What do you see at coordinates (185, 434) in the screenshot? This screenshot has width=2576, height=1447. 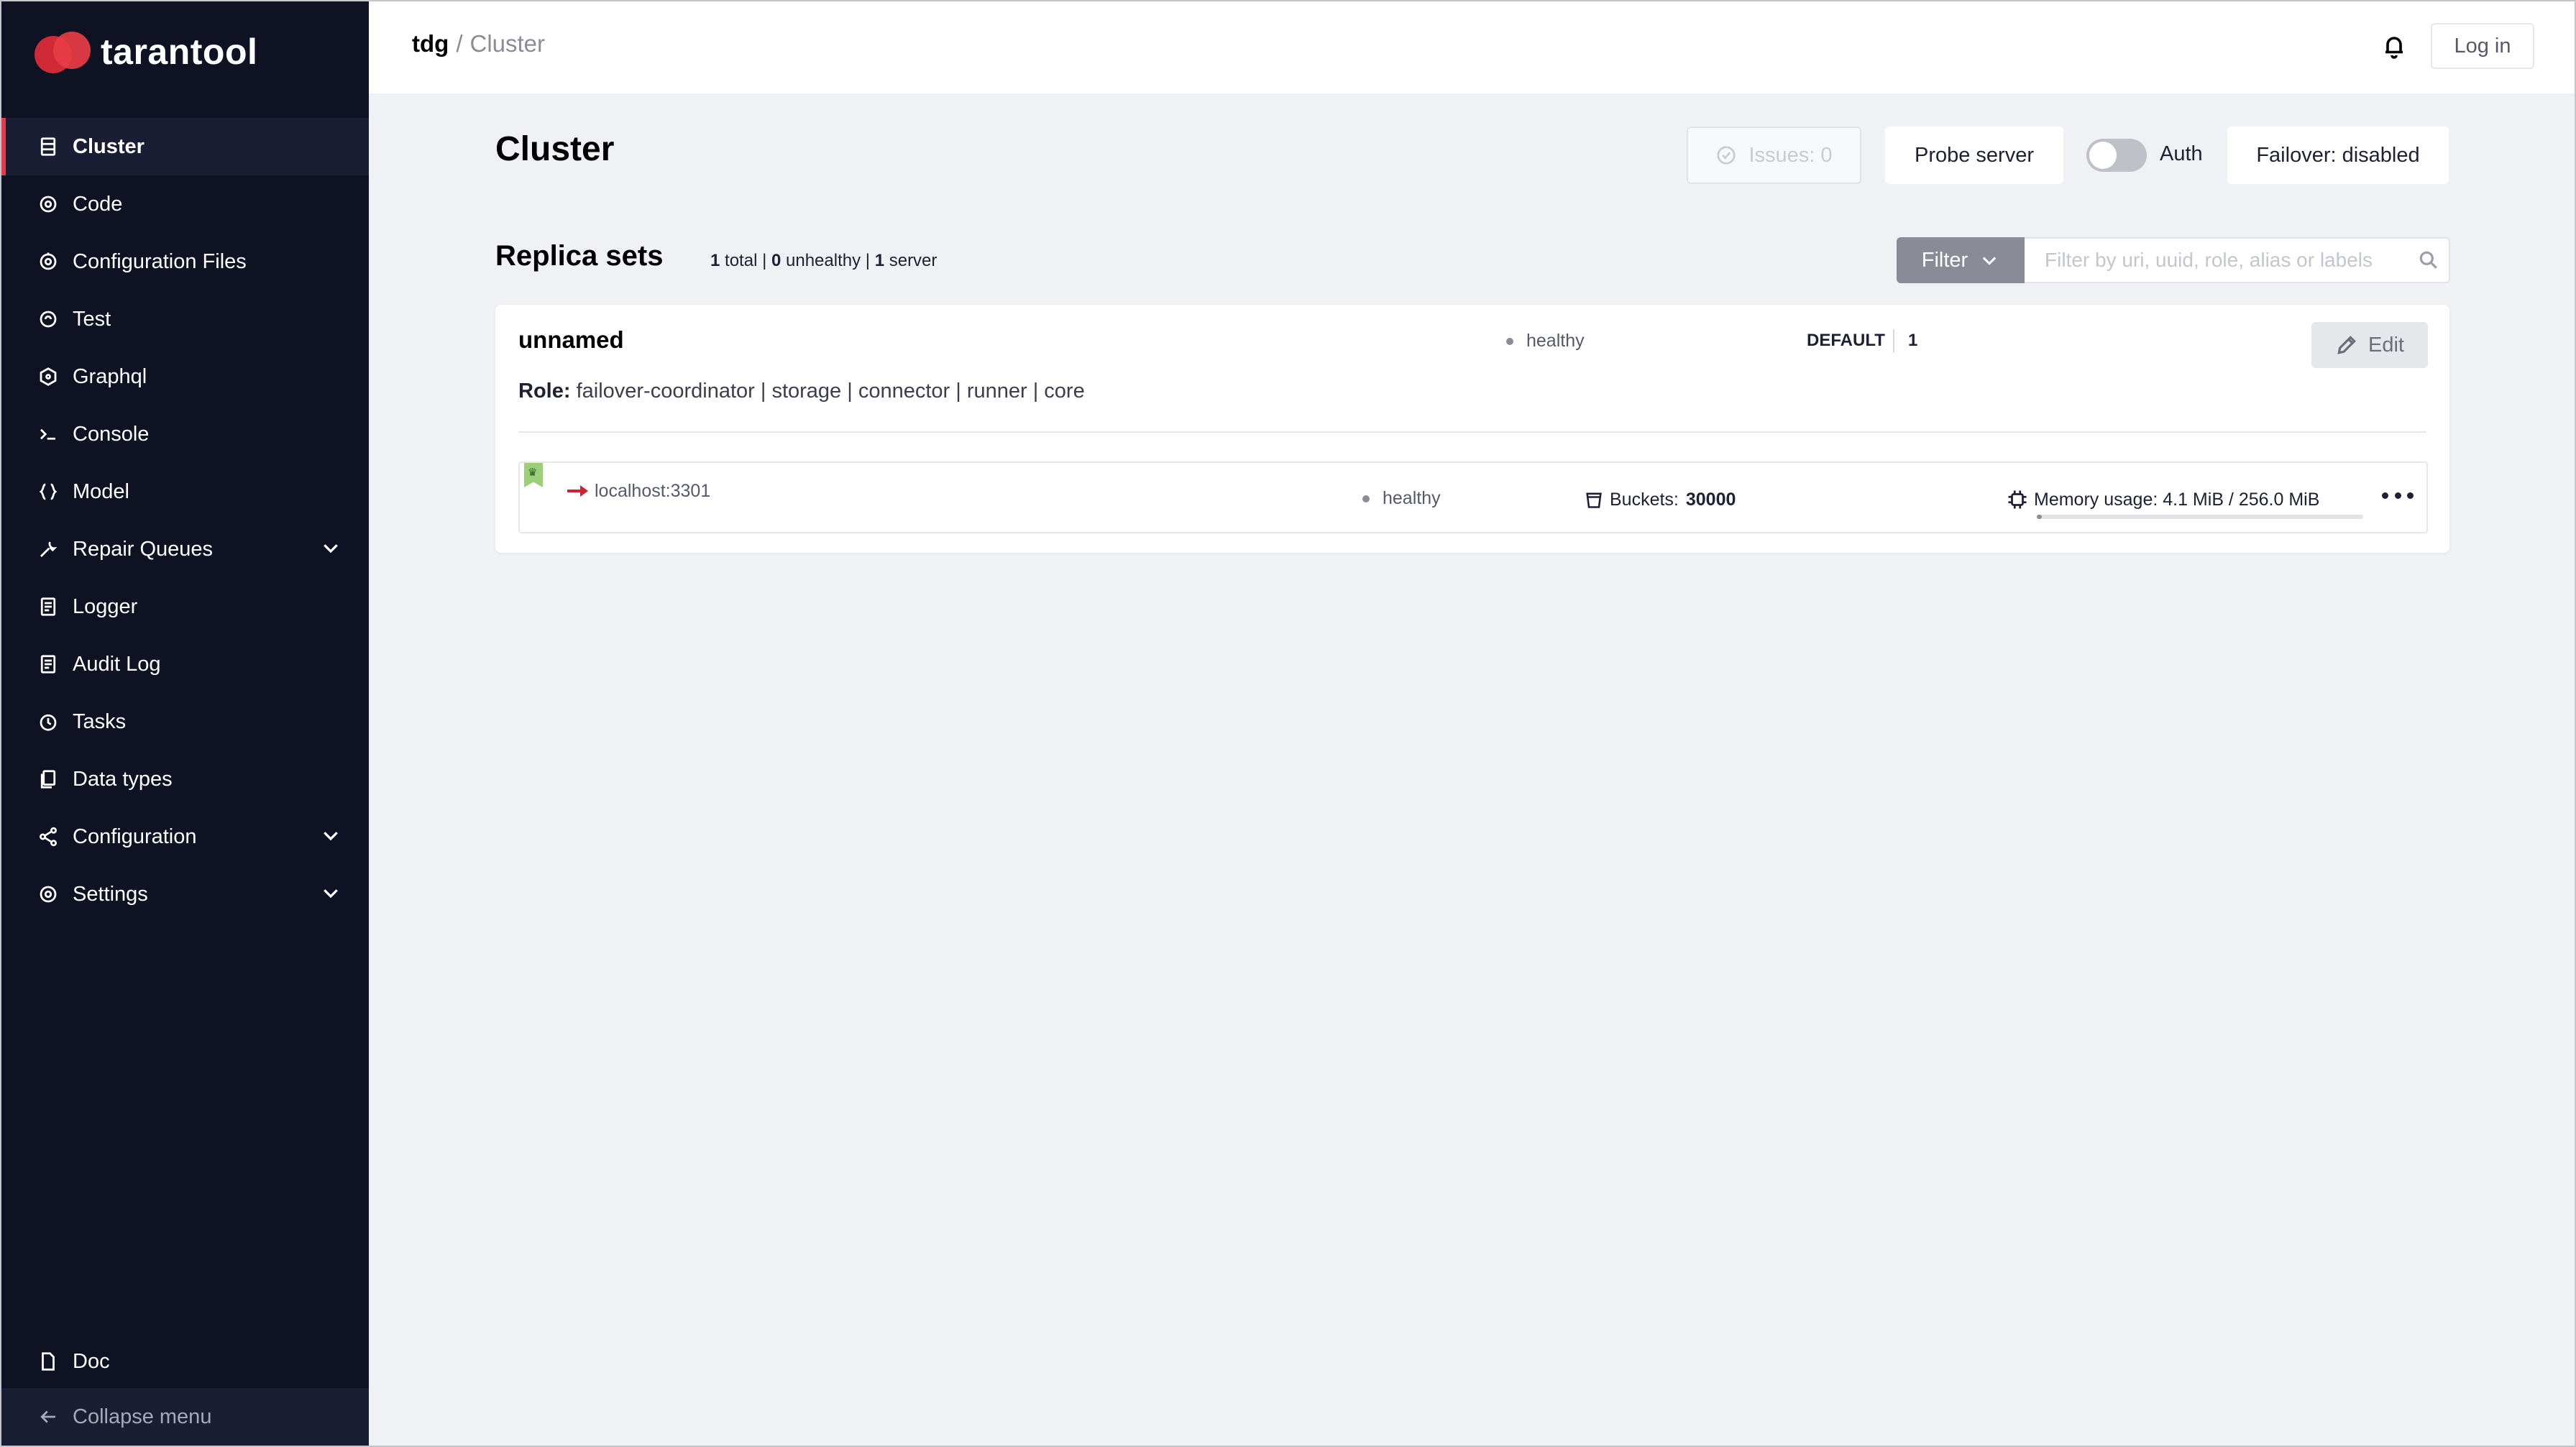 I see `sidebar-item-console: Console` at bounding box center [185, 434].